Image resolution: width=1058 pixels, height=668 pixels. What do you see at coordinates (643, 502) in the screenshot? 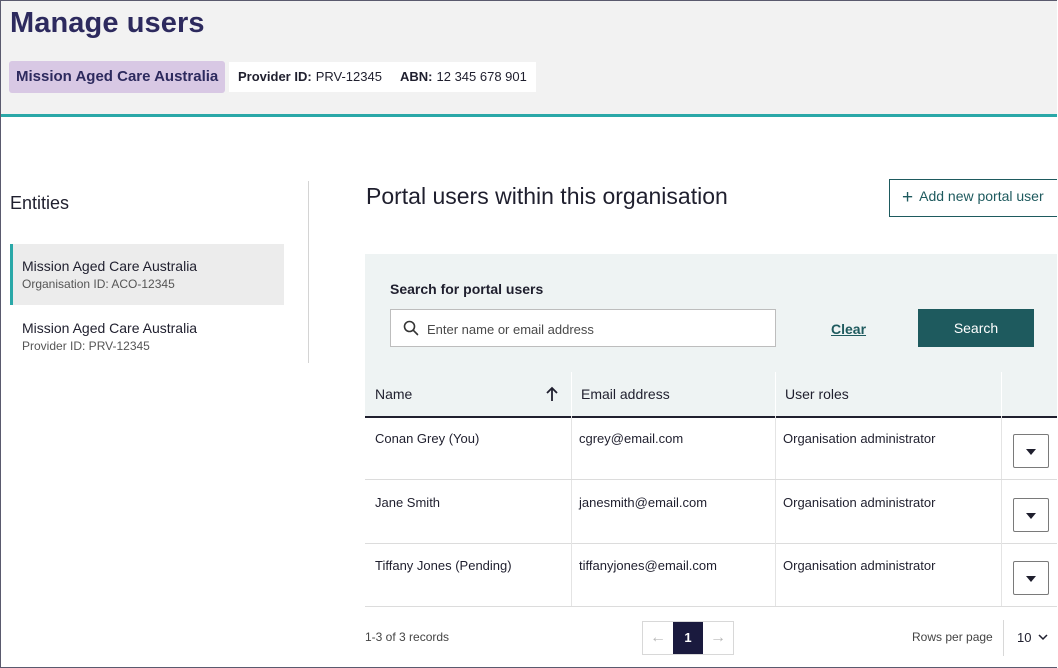
I see `user-email: janesmith@email.com` at bounding box center [643, 502].